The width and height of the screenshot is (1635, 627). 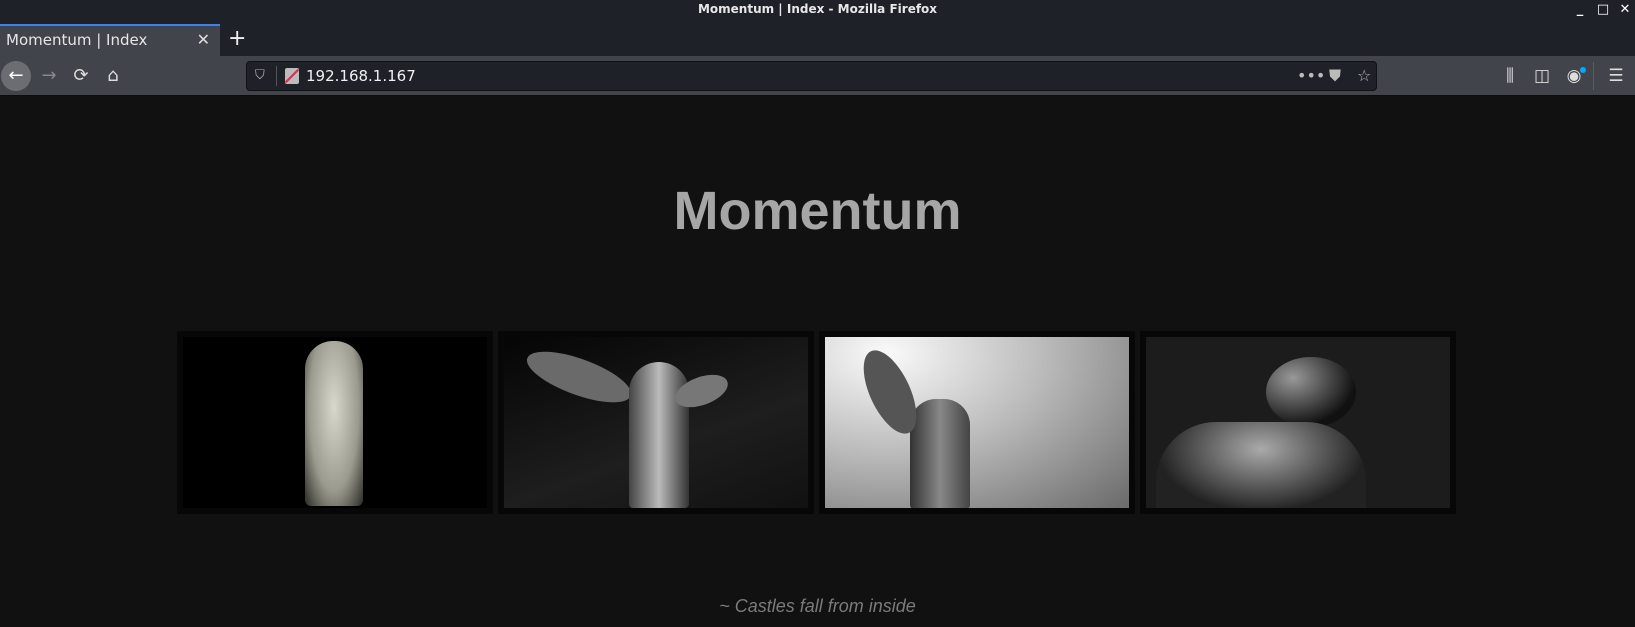 What do you see at coordinates (1580, 10) in the screenshot?
I see `minimize-icon: _` at bounding box center [1580, 10].